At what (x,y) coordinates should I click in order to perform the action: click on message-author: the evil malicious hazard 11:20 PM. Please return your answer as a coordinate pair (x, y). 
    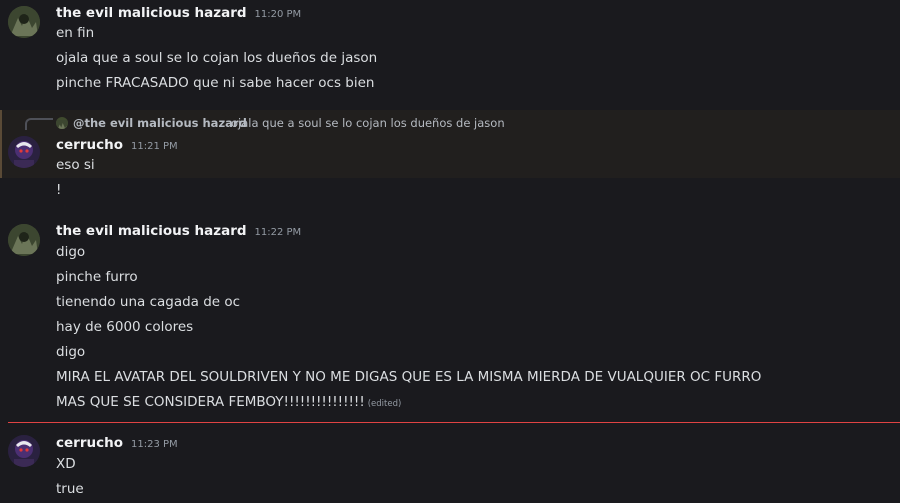
    Looking at the image, I should click on (178, 13).